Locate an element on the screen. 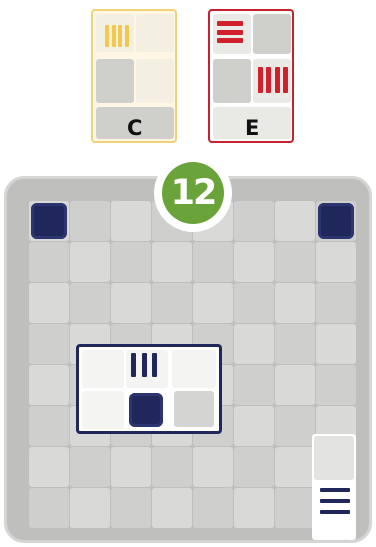  puzzle-number-badge: 12 is located at coordinates (193, 193).